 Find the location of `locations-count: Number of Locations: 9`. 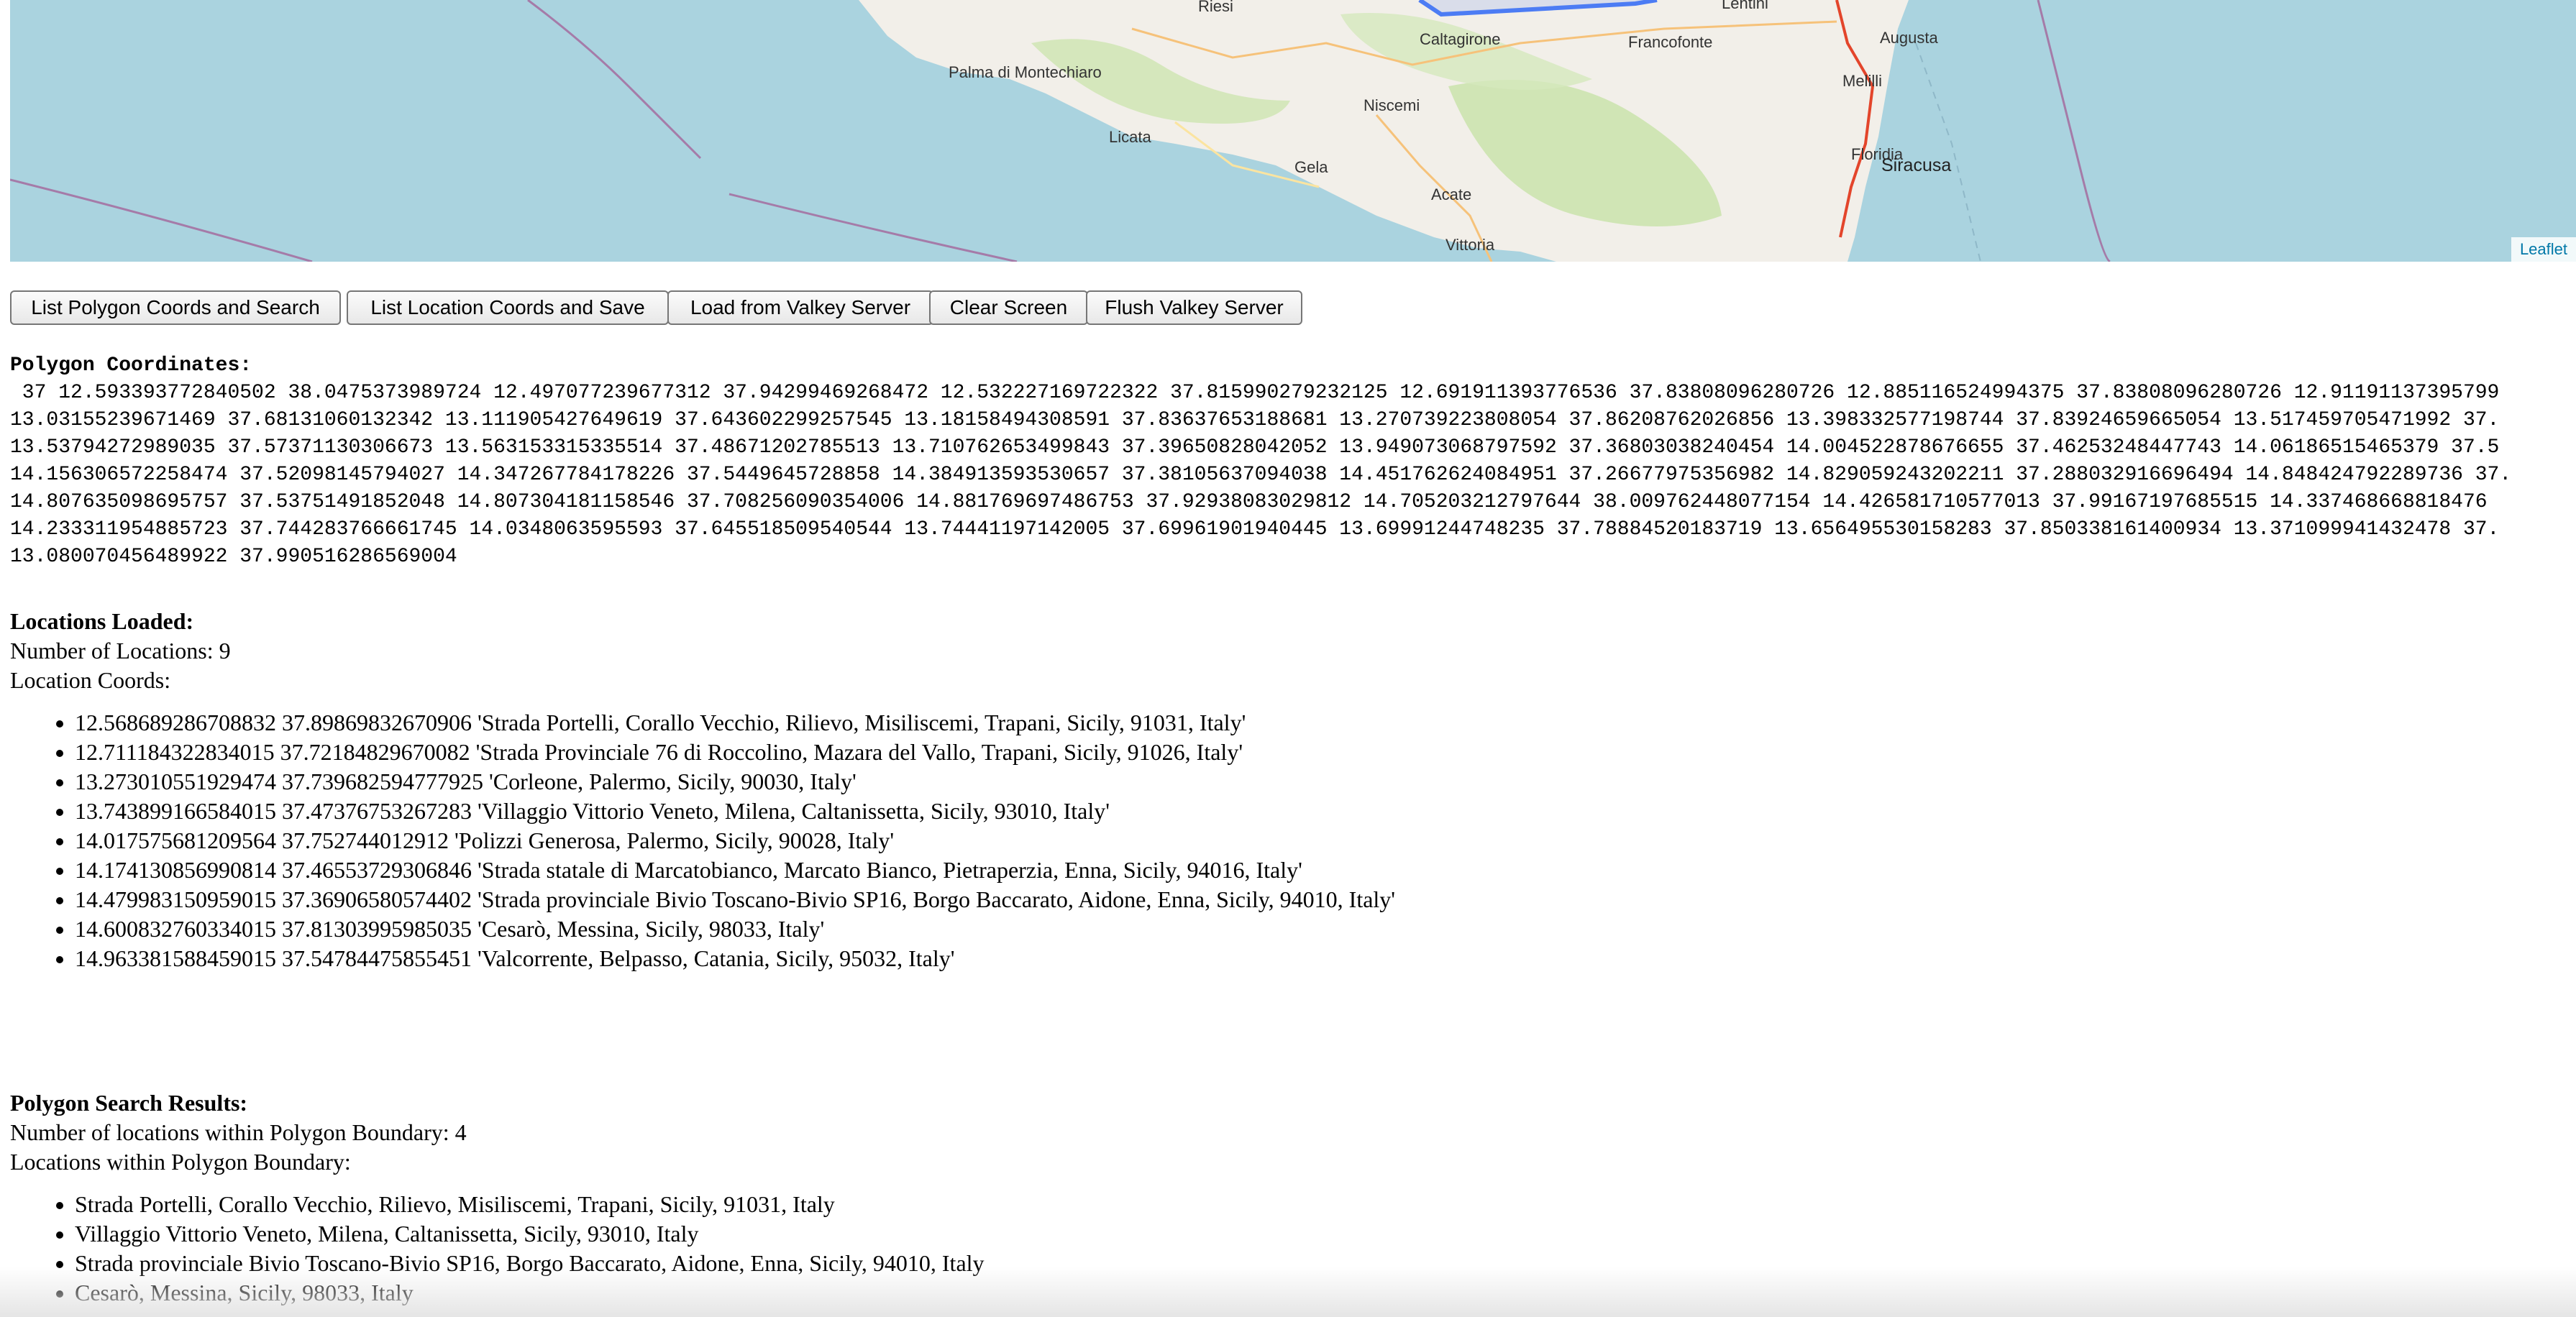

locations-count: Number of Locations: 9 is located at coordinates (120, 651).